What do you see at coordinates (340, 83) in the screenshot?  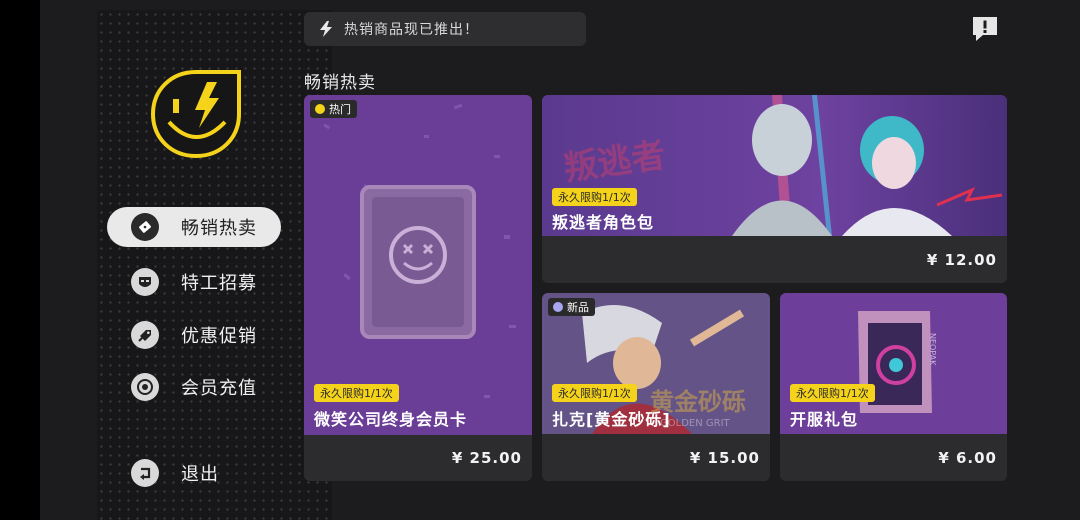 I see `section-title: 畅销热卖` at bounding box center [340, 83].